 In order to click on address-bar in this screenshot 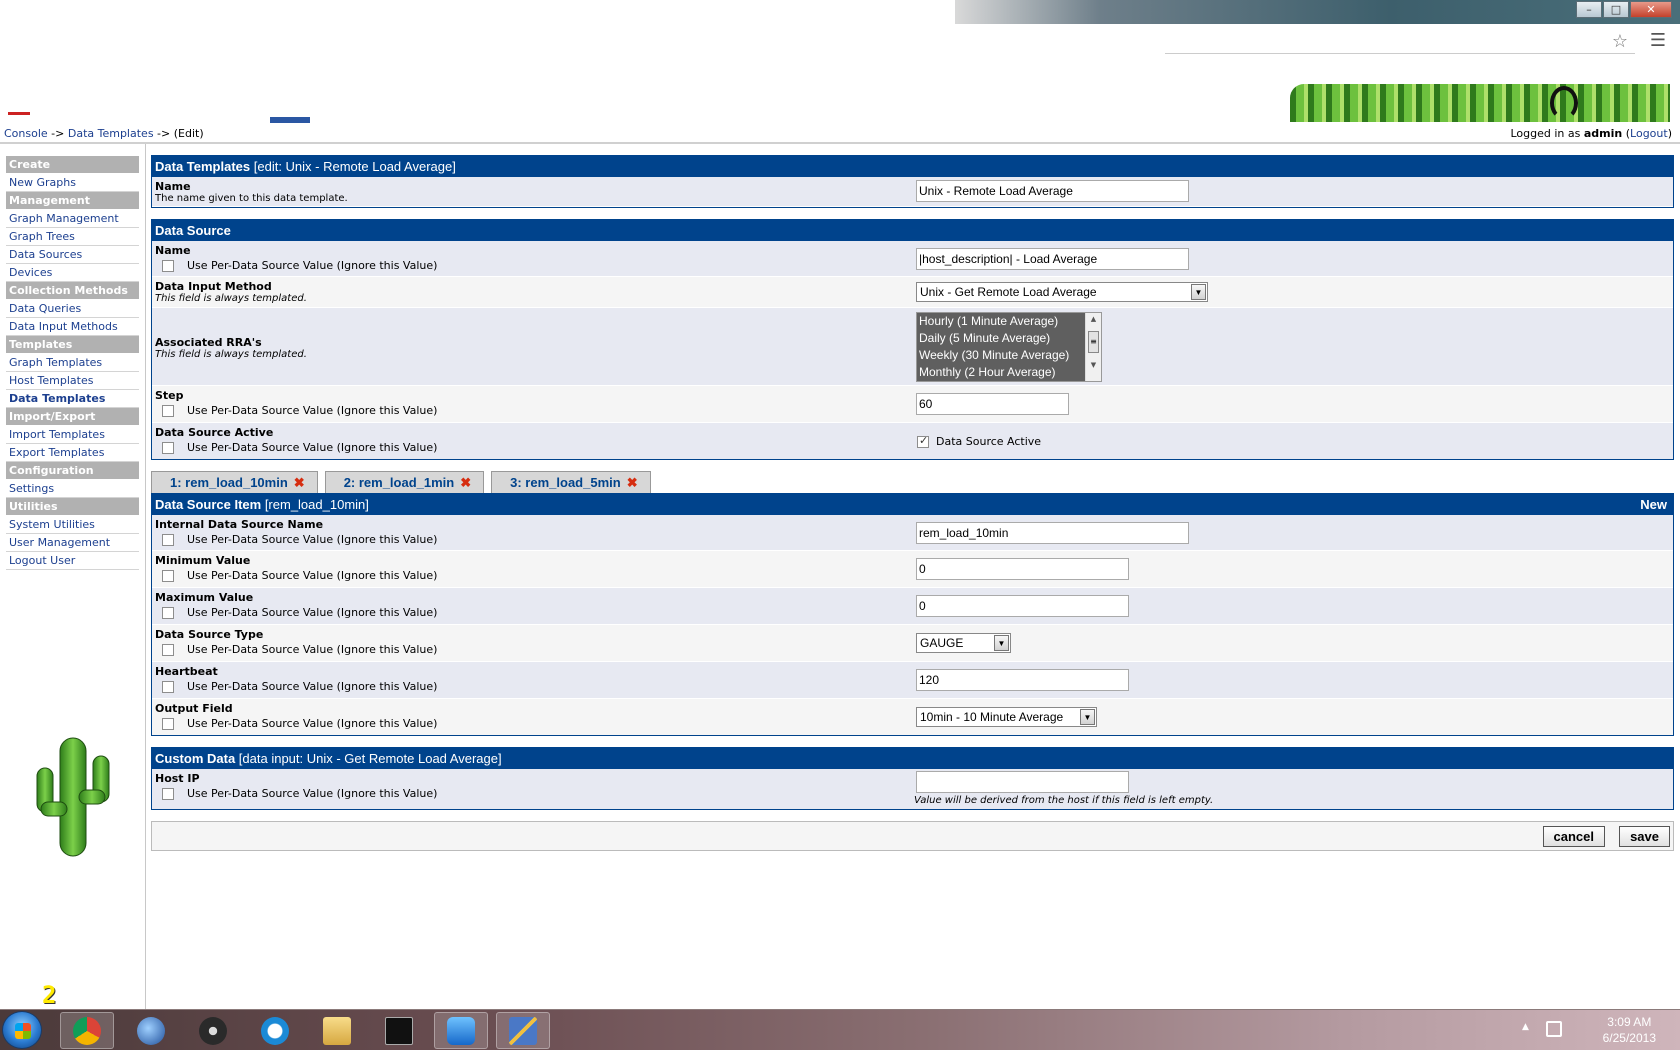, I will do `click(1400, 41)`.